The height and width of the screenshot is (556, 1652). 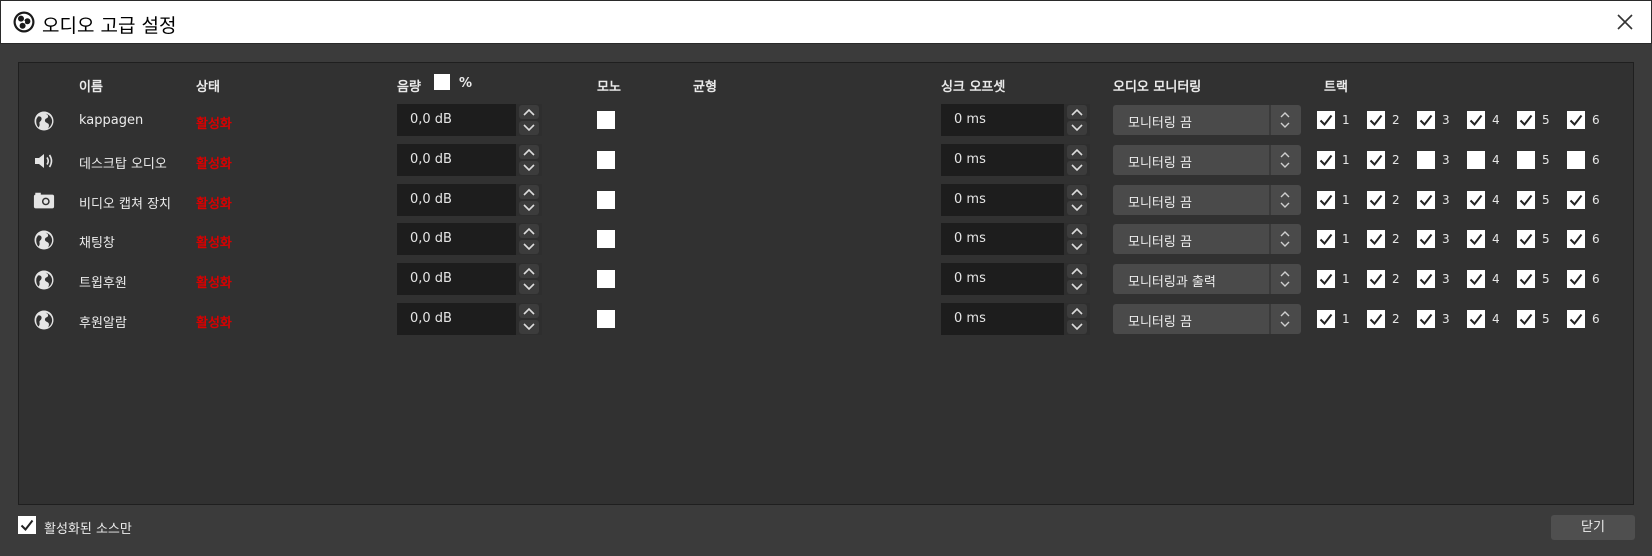 I want to click on close-window-icon, so click(x=1625, y=22).